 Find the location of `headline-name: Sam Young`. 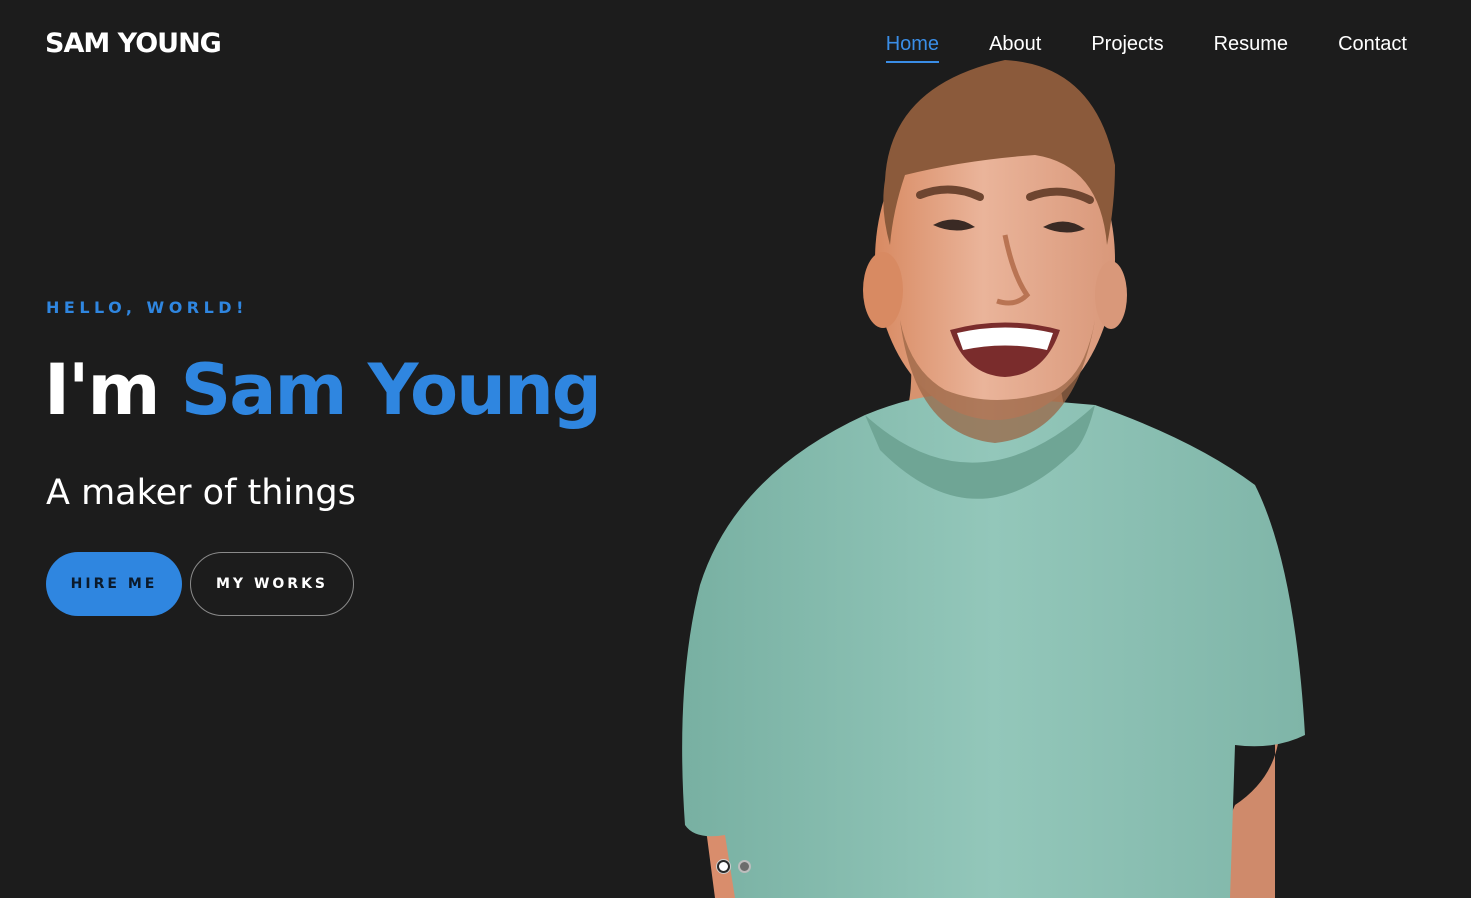

headline-name: Sam Young is located at coordinates (391, 390).